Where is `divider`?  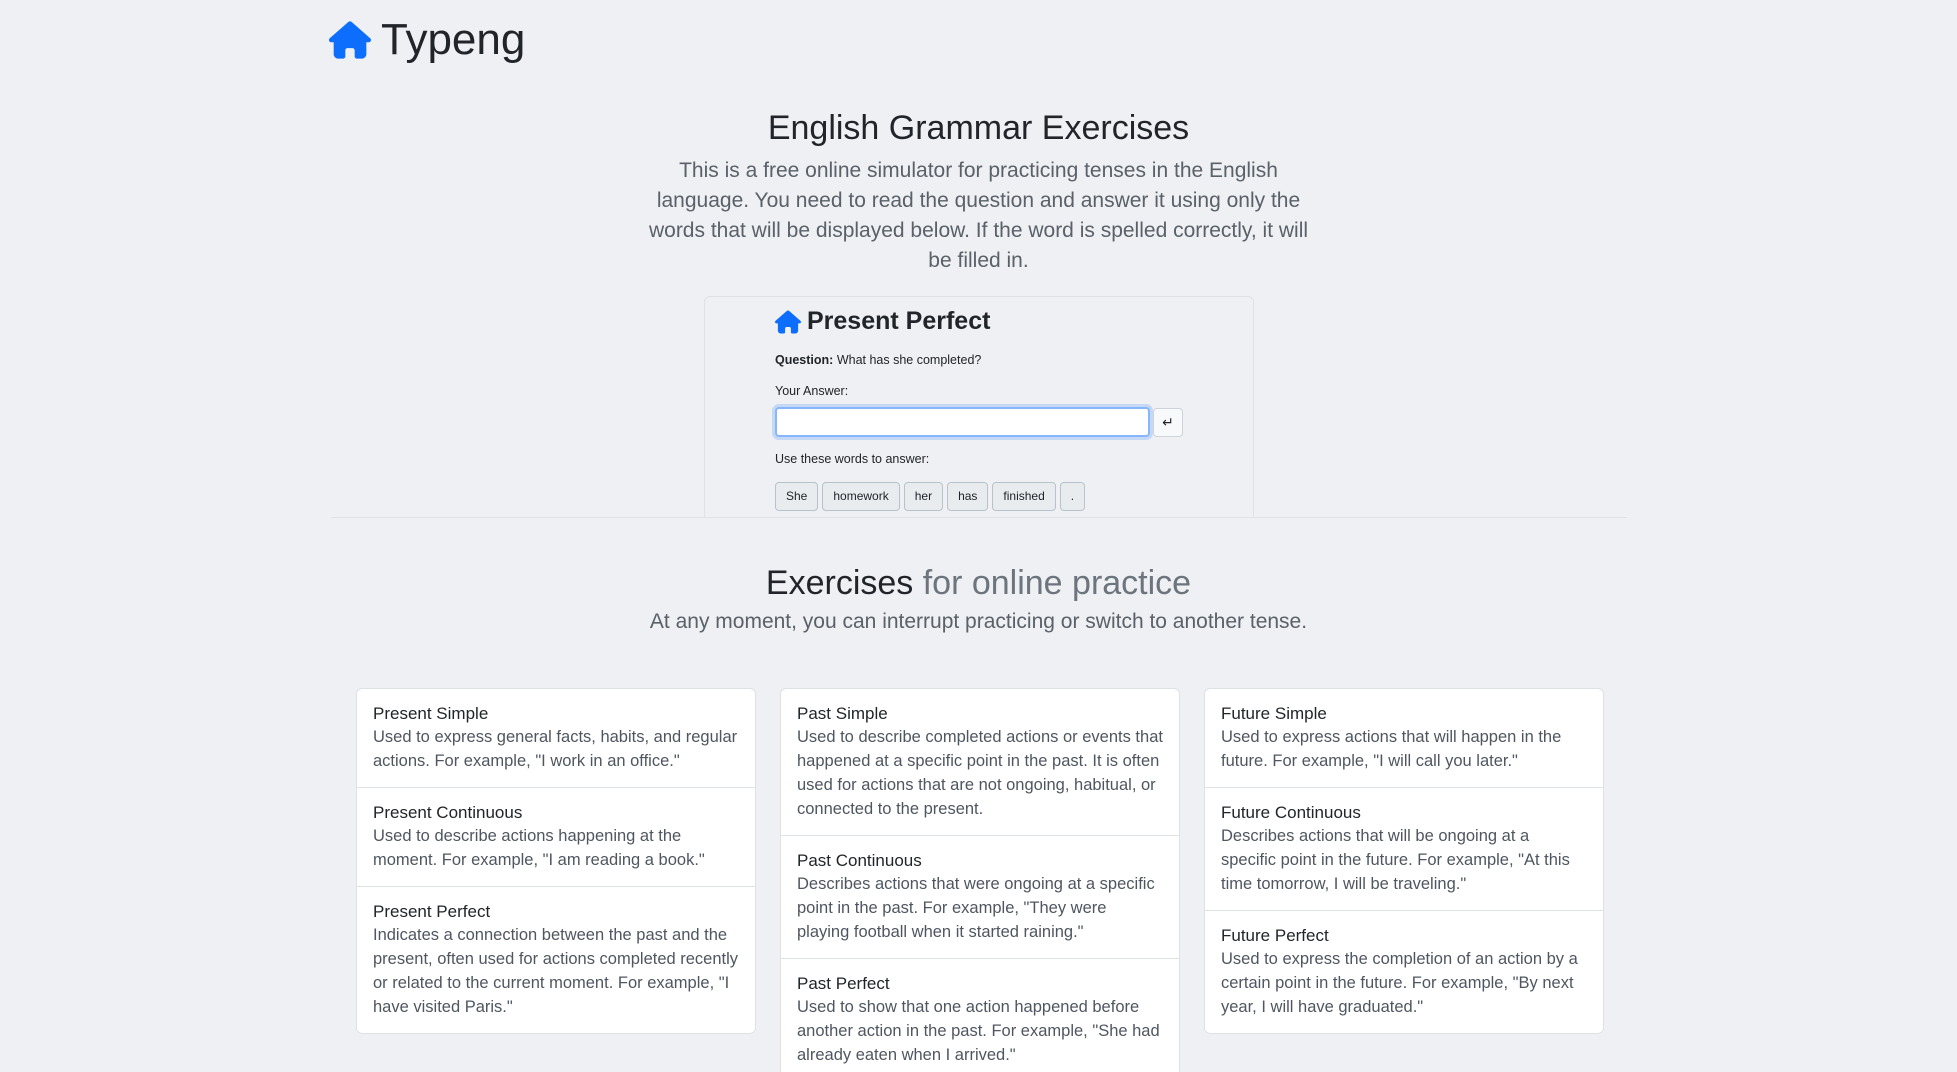
divider is located at coordinates (979, 517).